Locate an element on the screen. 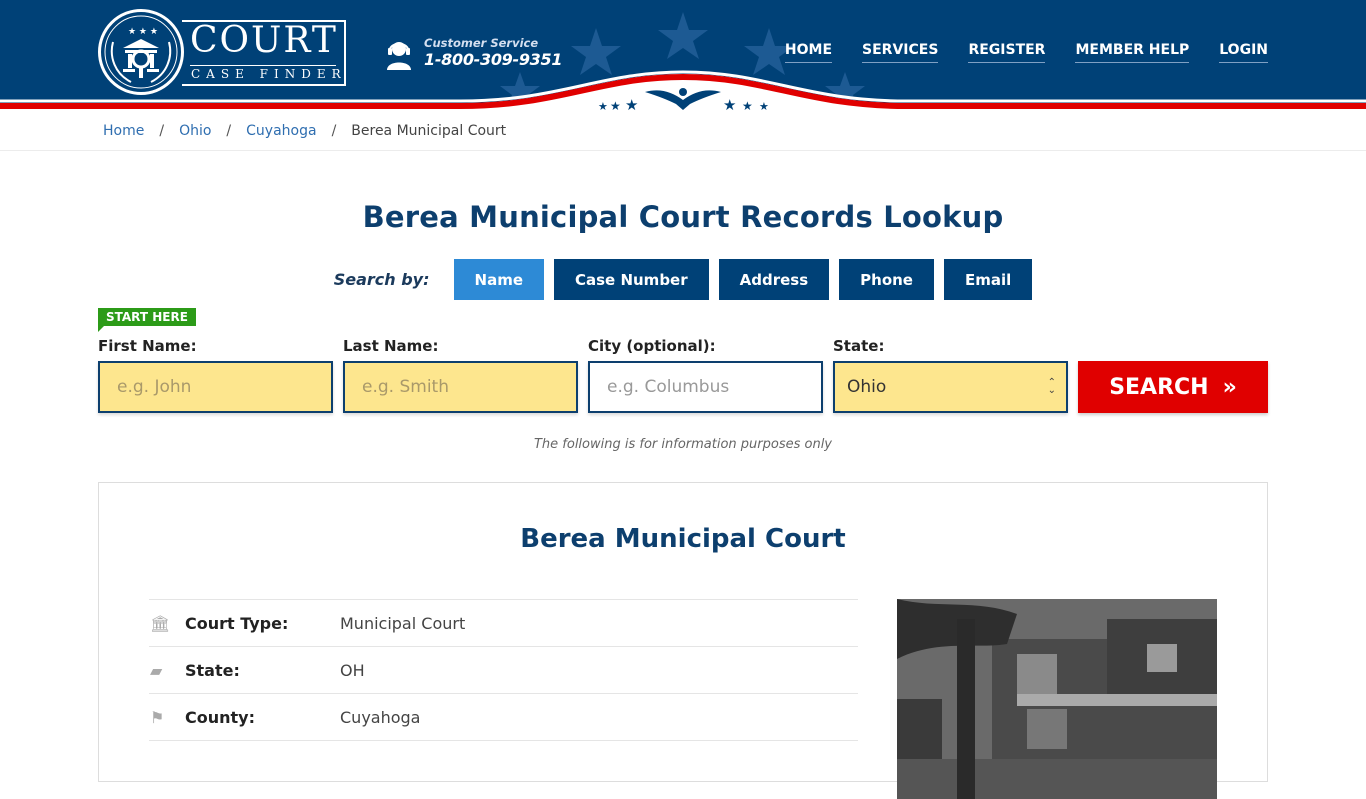 The height and width of the screenshot is (799, 1366). last-name-label: Last Name: is located at coordinates (391, 346).